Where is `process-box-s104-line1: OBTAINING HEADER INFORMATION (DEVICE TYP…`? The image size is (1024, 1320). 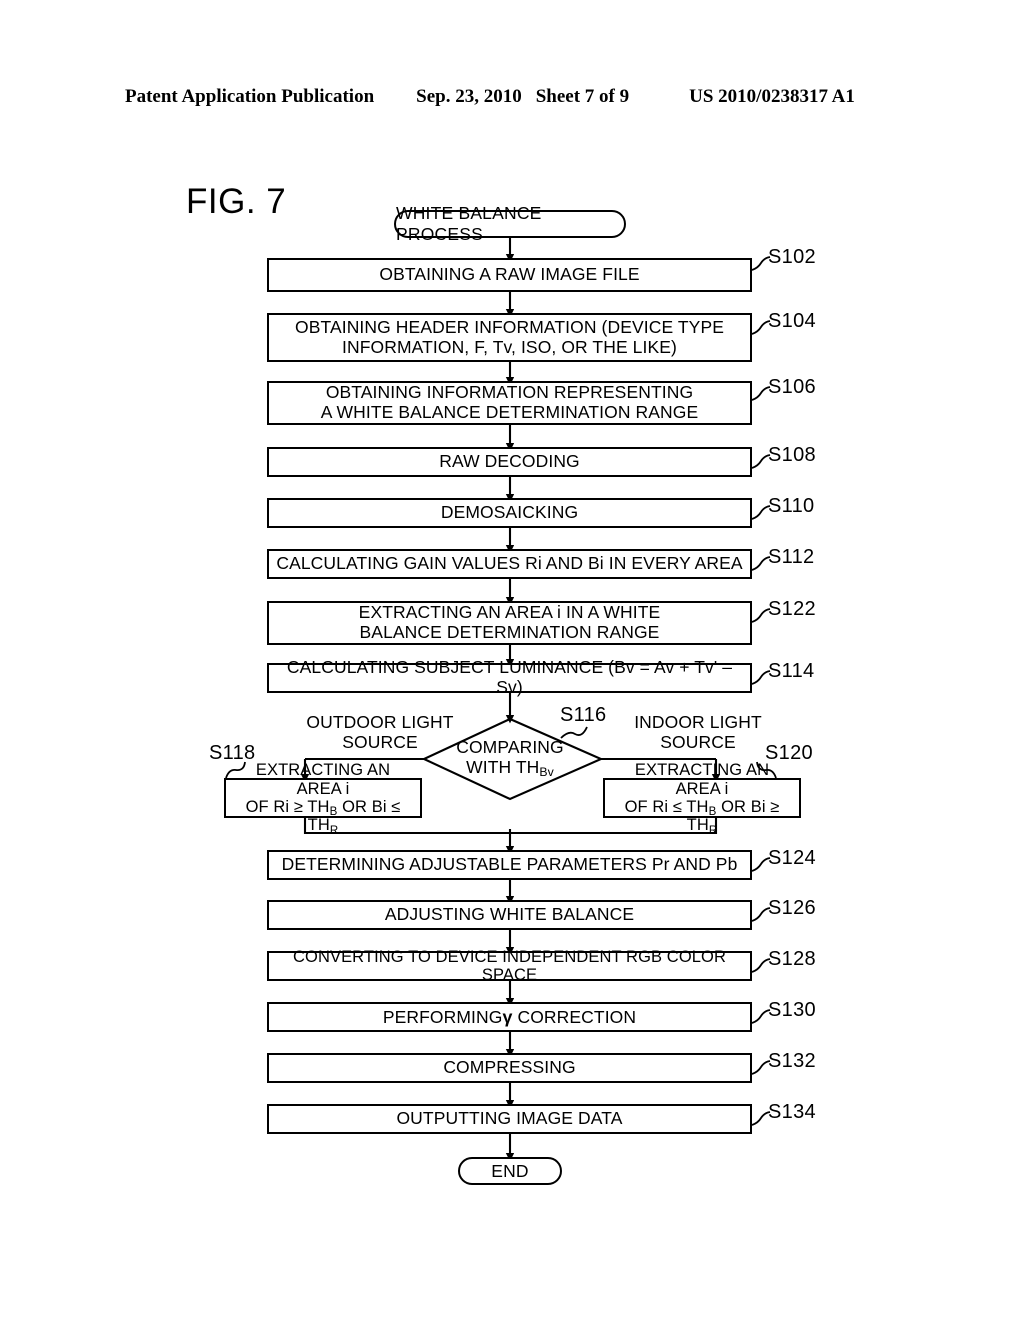
process-box-s104-line1: OBTAINING HEADER INFORMATION (DEVICE TYP… is located at coordinates (509, 326).